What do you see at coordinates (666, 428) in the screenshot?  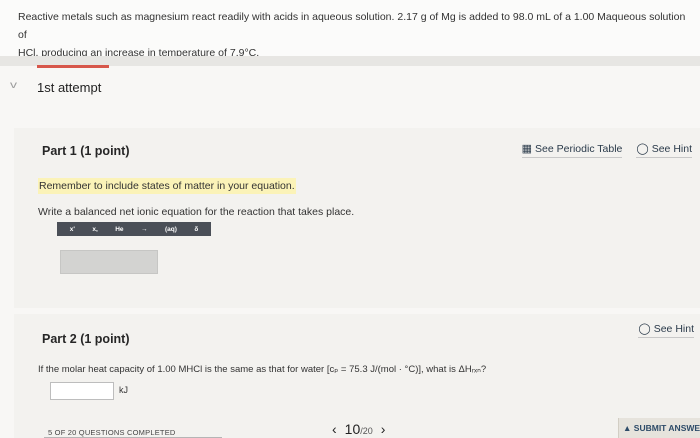 I see `submit-label: SUBMIT ANSWER` at bounding box center [666, 428].